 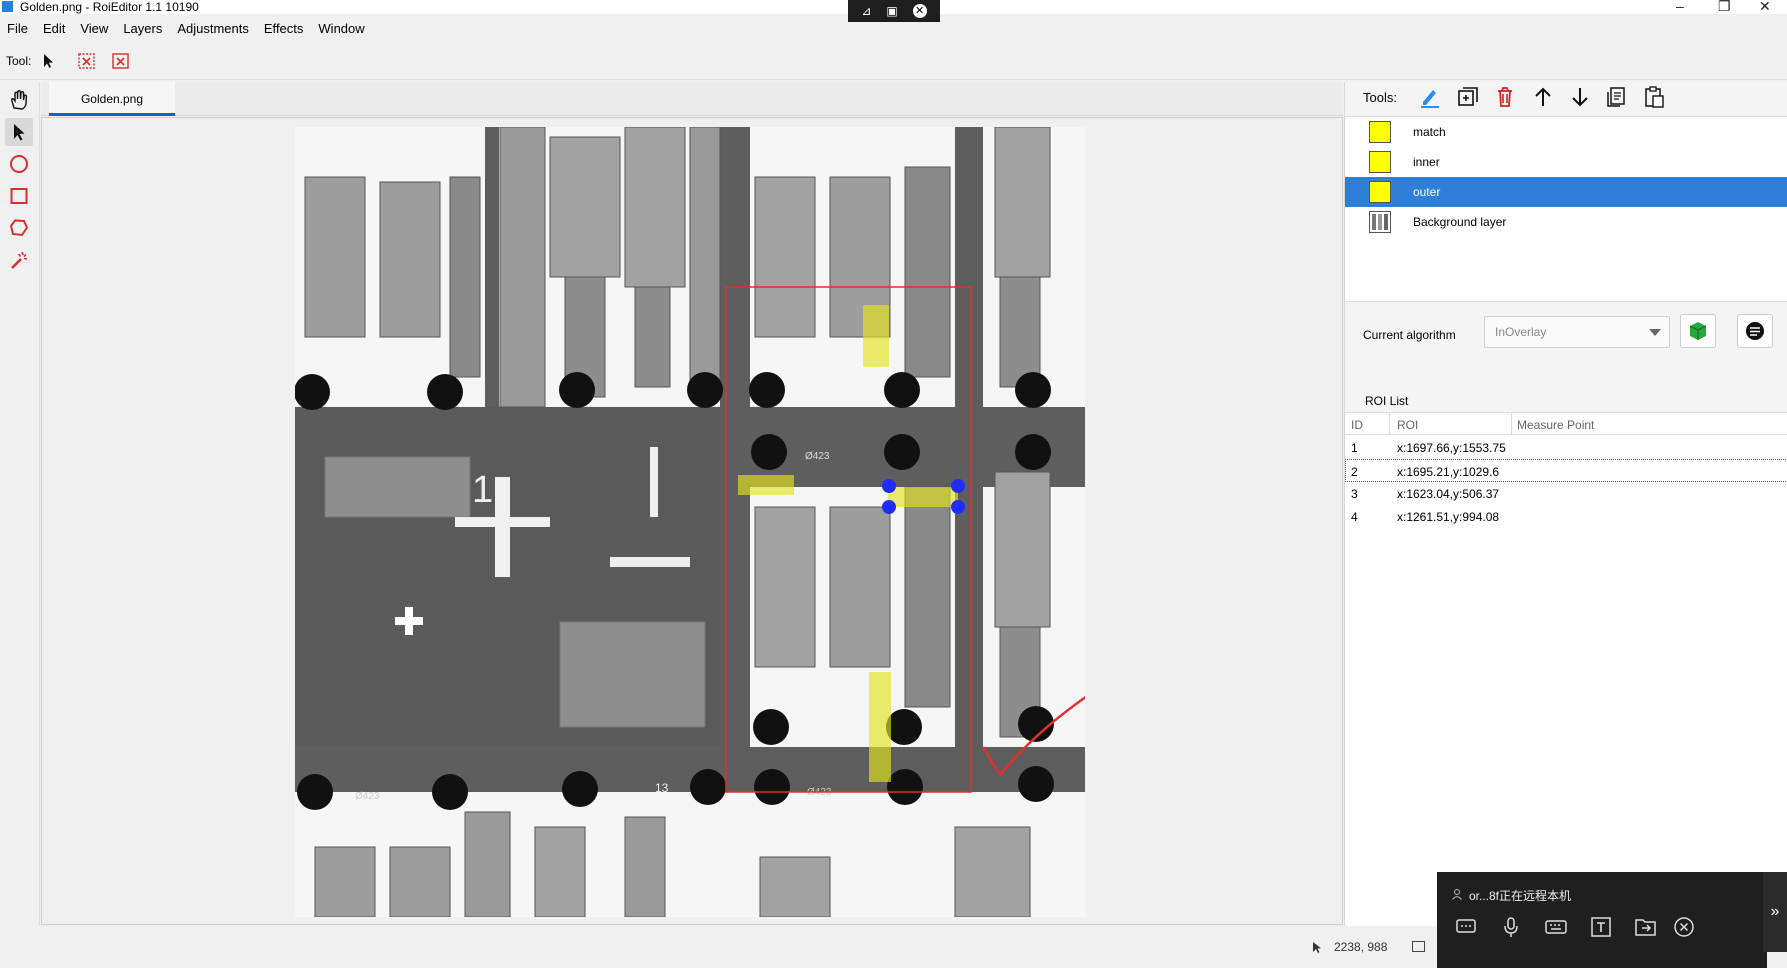 What do you see at coordinates (1451, 448) in the screenshot?
I see `roi-coordinates: x:1697.66,y:1553.75` at bounding box center [1451, 448].